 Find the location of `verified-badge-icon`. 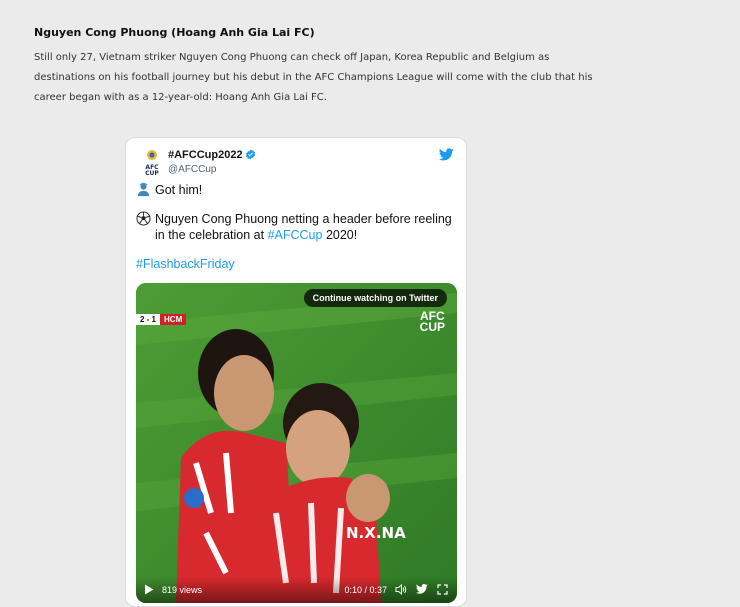

verified-badge-icon is located at coordinates (250, 156).